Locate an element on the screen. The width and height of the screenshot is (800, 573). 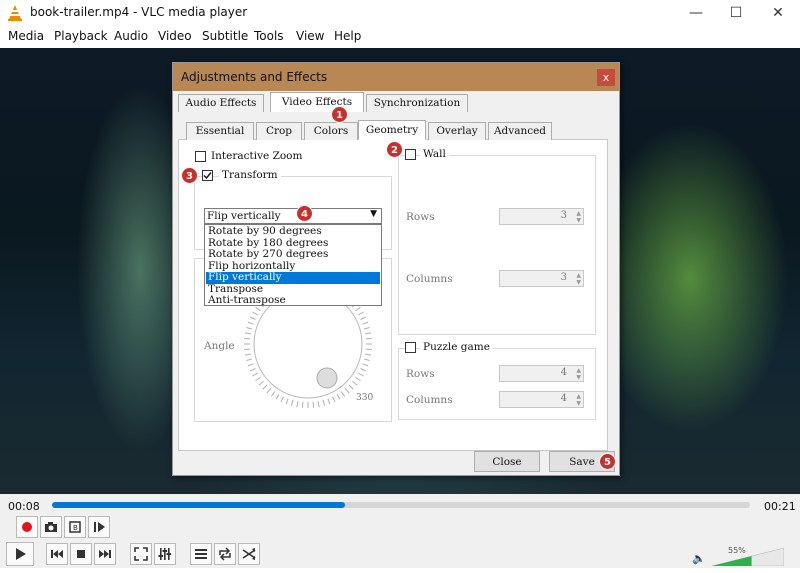
close-window-button: ✕ is located at coordinates (778, 13).